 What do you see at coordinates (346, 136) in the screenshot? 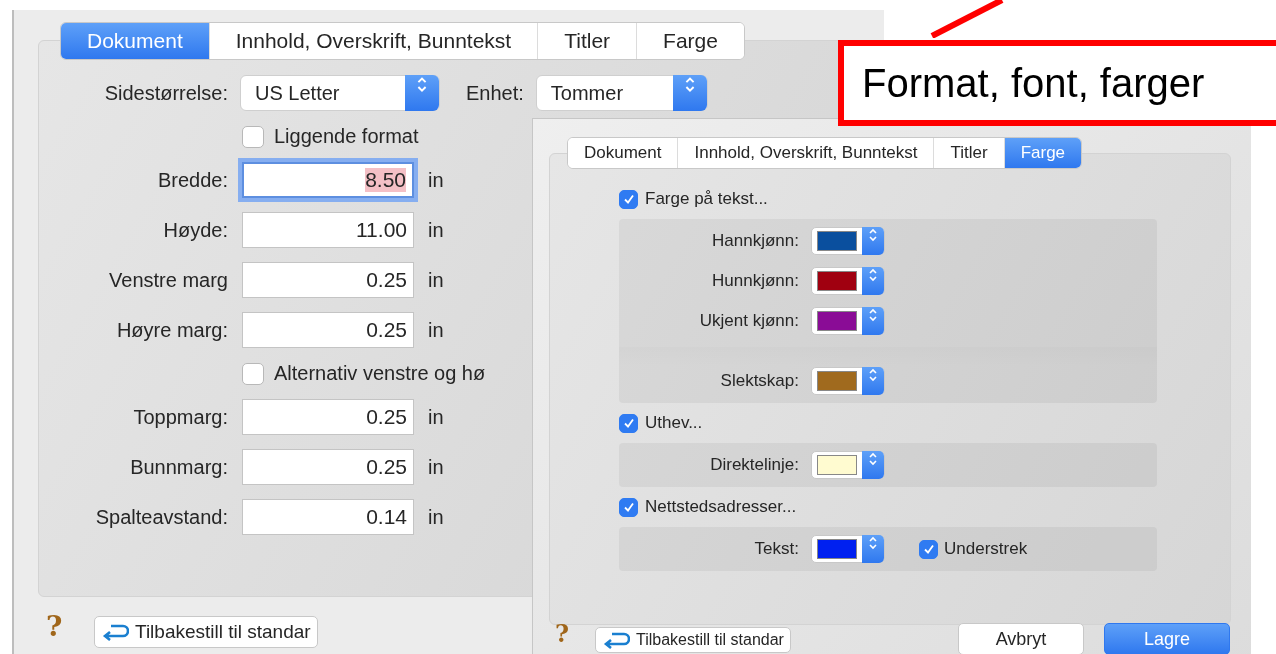
I see `checkbox-label: Liggende format` at bounding box center [346, 136].